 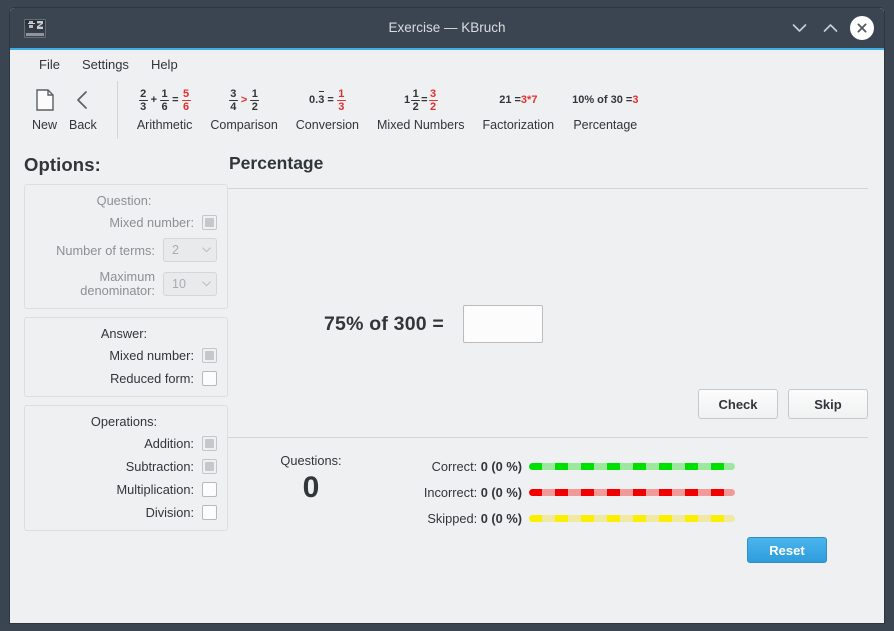 I want to click on stat-incorrect-label: Incorrect:, so click(x=450, y=492).